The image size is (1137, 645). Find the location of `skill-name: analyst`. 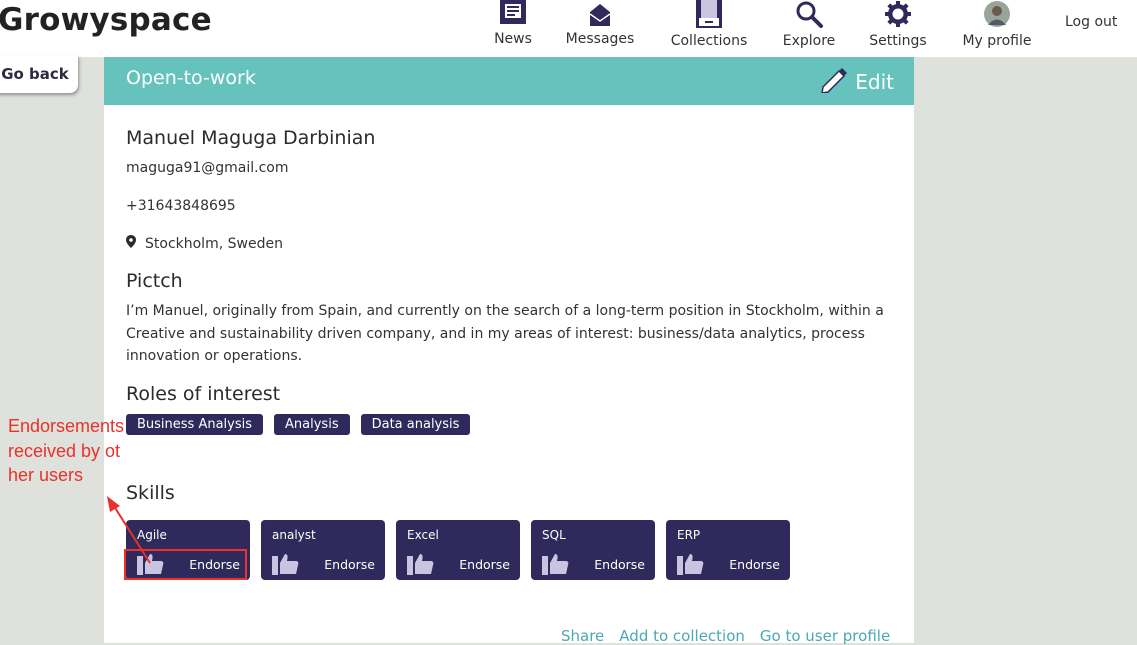

skill-name: analyst is located at coordinates (294, 535).